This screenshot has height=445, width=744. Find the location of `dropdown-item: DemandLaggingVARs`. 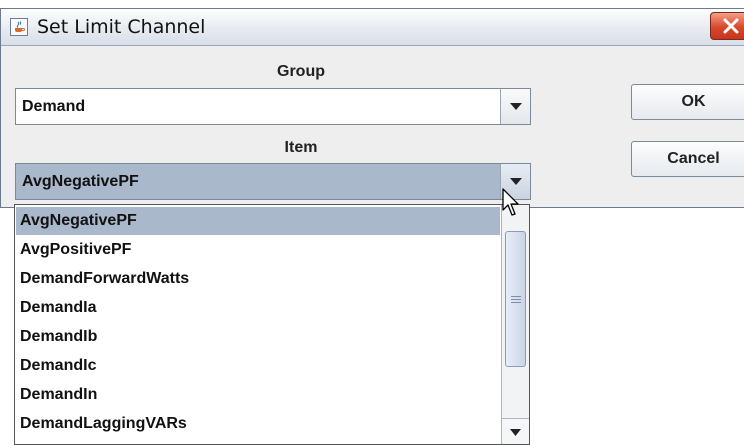

dropdown-item: DemandLaggingVARs is located at coordinates (258, 424).